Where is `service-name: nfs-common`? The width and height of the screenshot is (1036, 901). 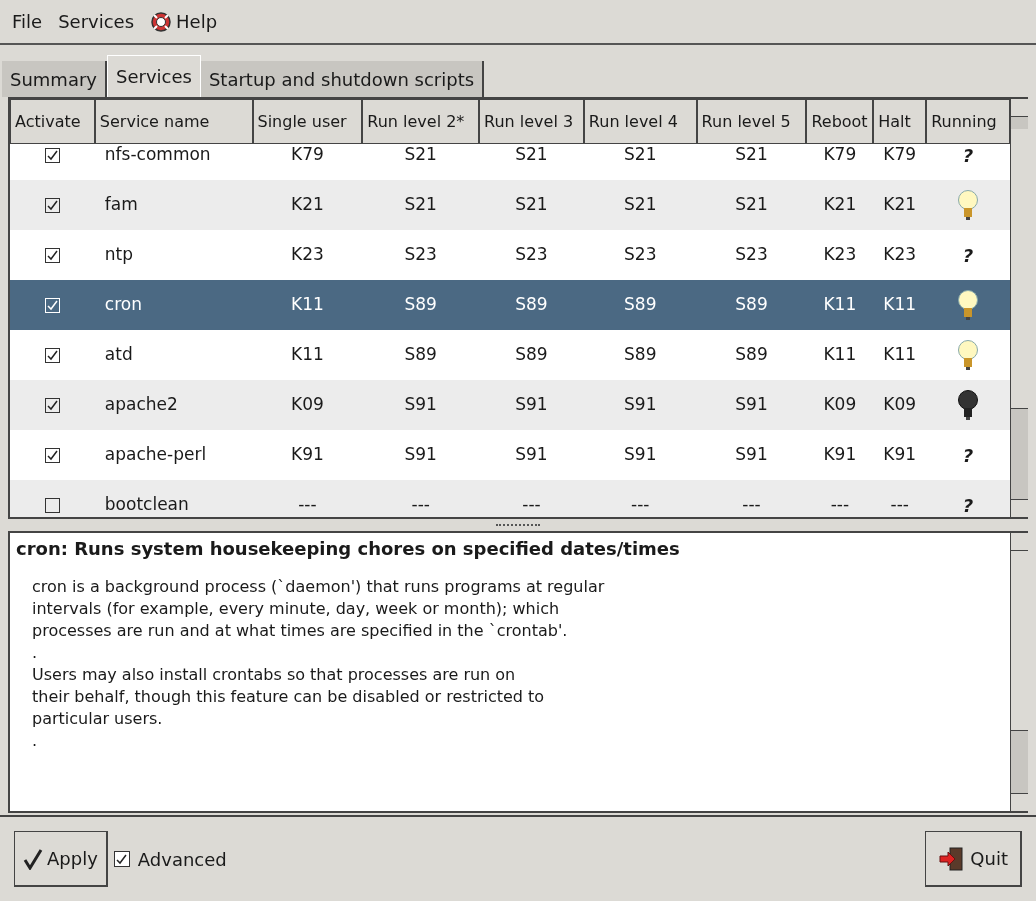
service-name: nfs-common is located at coordinates (157, 155).